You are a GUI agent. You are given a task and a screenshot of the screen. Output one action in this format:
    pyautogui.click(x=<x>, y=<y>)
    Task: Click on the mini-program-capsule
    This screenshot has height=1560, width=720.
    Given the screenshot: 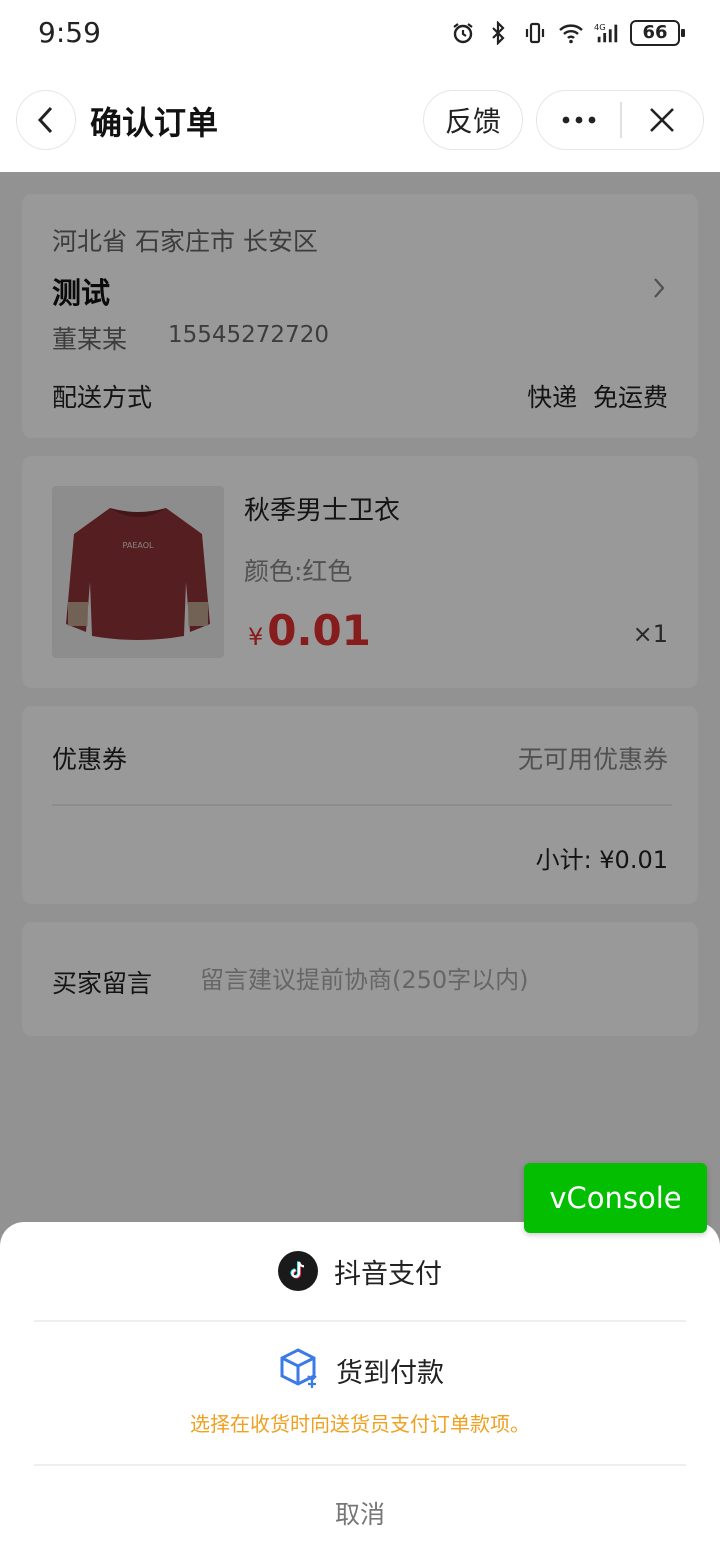 What is the action you would take?
    pyautogui.click(x=620, y=120)
    